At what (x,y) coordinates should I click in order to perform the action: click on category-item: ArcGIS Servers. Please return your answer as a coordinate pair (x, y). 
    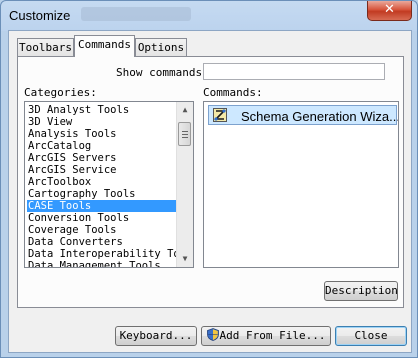
    Looking at the image, I should click on (72, 158).